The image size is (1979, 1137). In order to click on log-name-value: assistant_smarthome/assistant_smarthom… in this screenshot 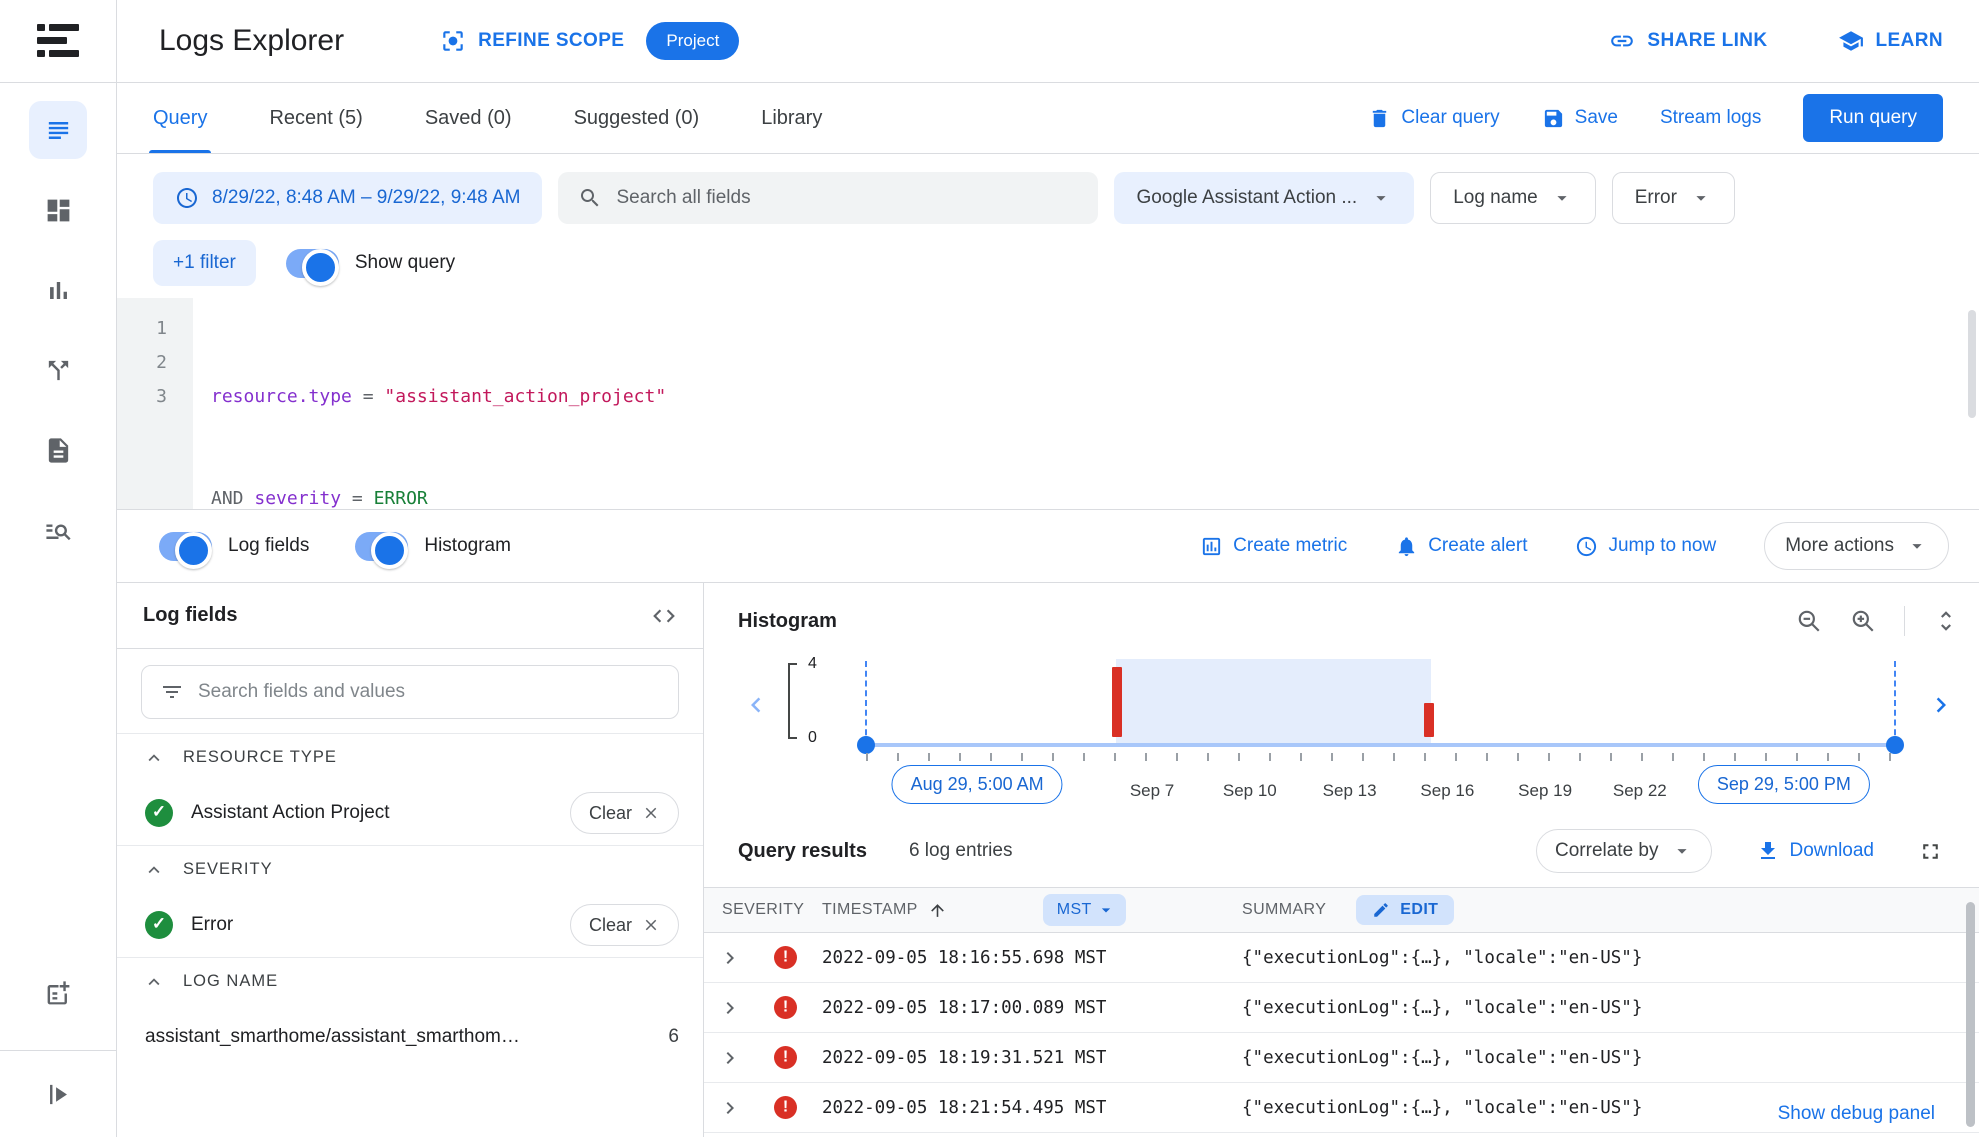, I will do `click(332, 1036)`.